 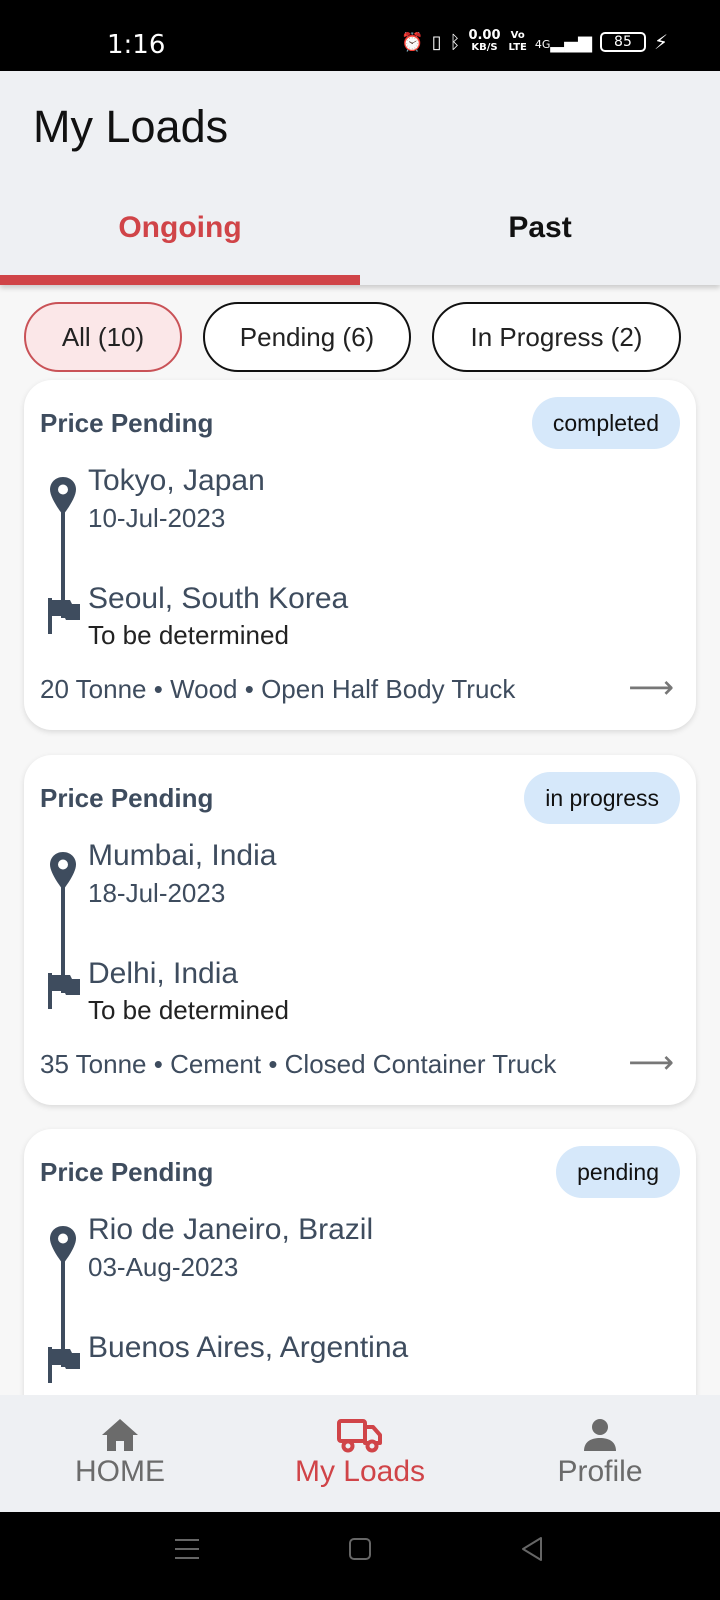 I want to click on back-icon, so click(x=532, y=1549).